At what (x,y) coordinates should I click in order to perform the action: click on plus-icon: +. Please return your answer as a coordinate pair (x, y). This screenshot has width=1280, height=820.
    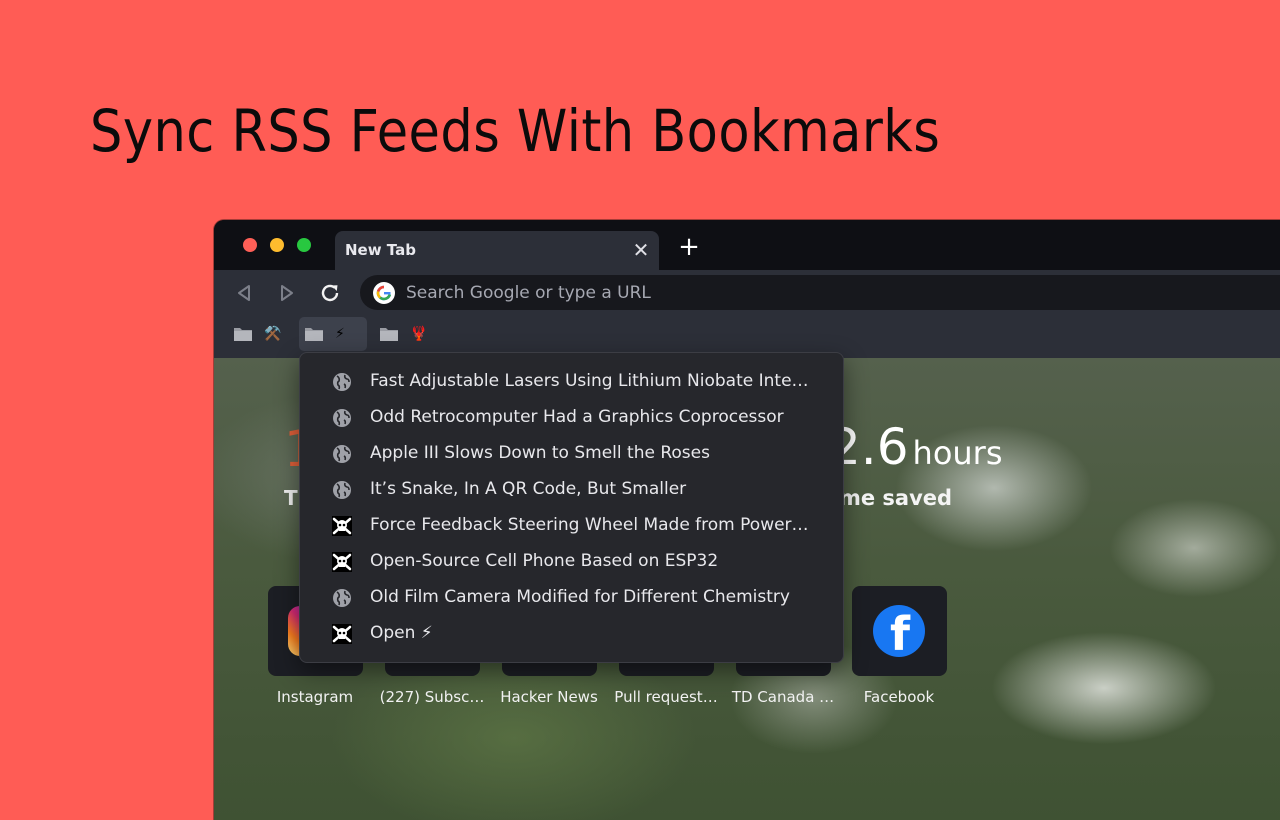
    Looking at the image, I should click on (689, 247).